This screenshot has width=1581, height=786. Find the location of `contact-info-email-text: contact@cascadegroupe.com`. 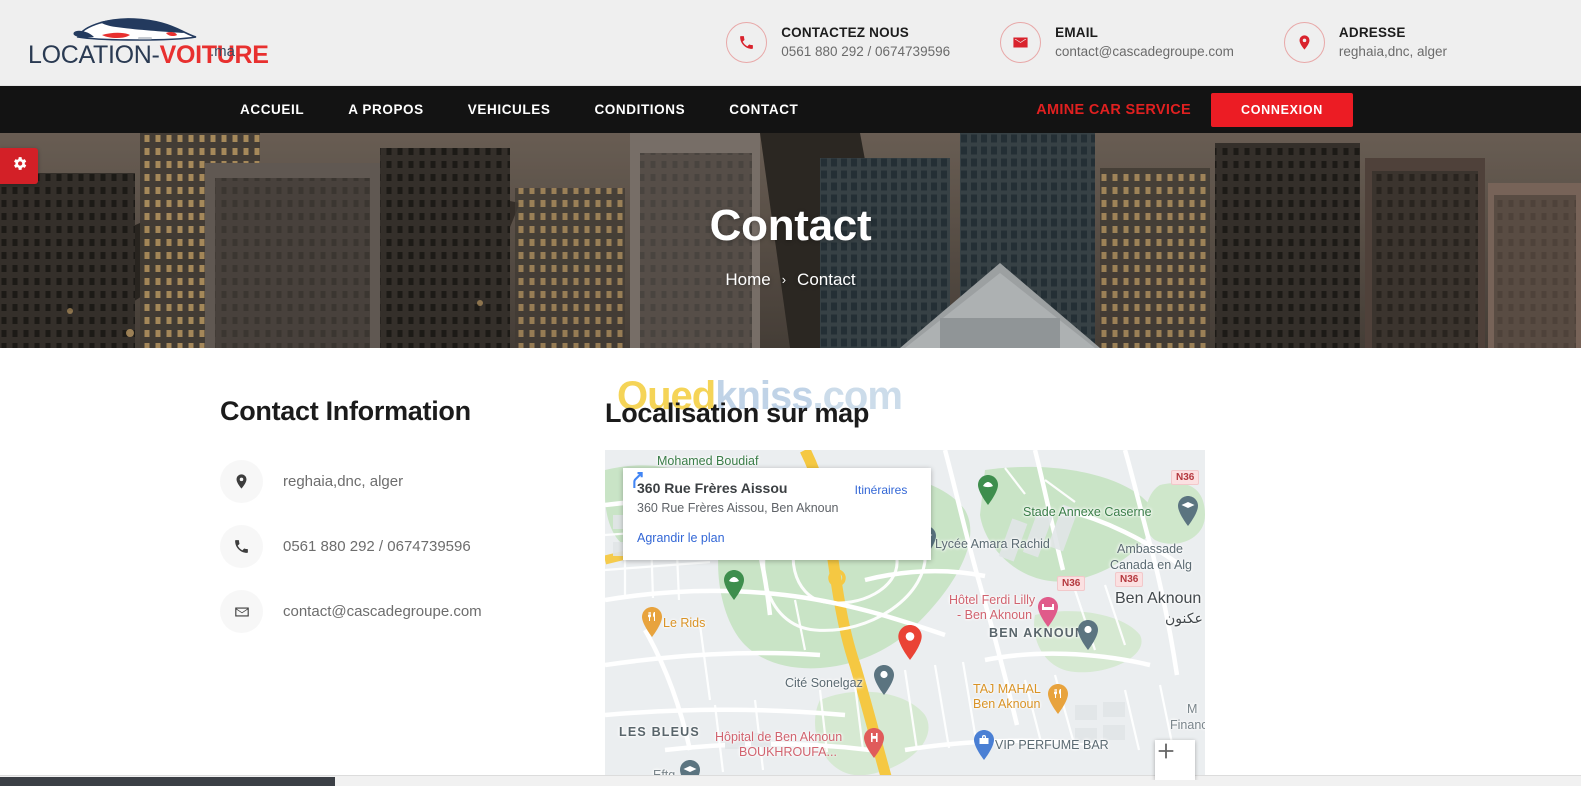

contact-info-email-text: contact@cascadegroupe.com is located at coordinates (382, 611).